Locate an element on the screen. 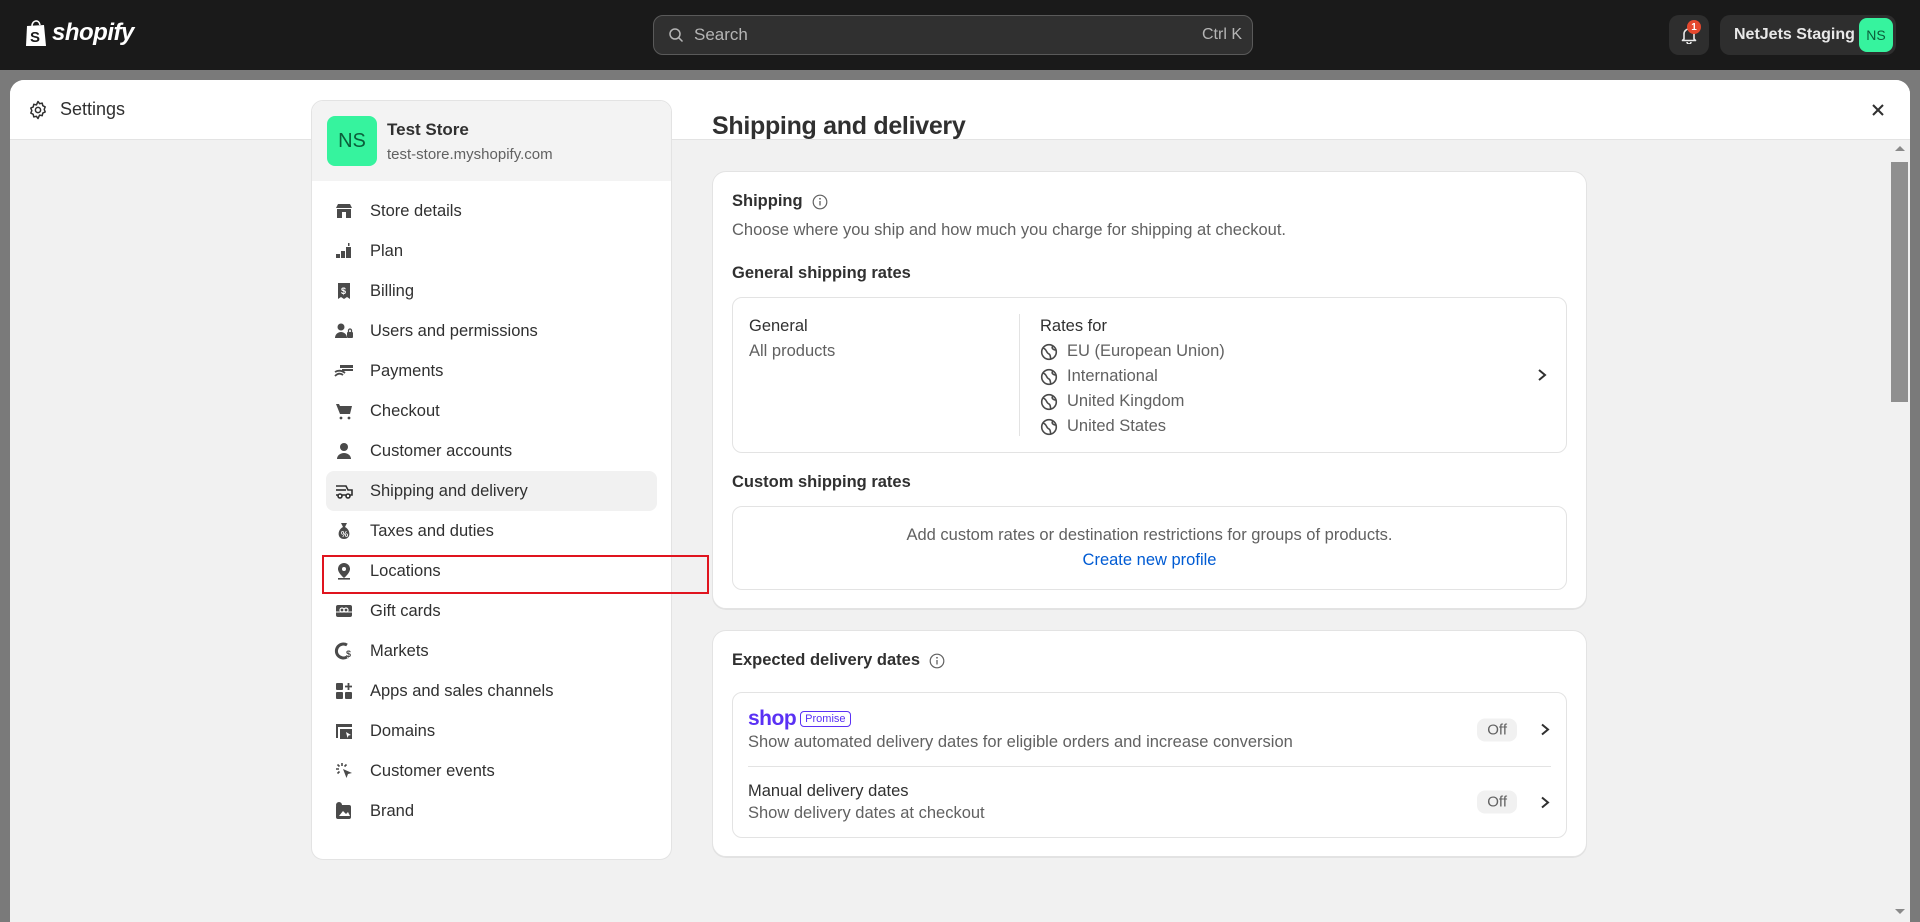 This screenshot has width=1920, height=922. person-icon is located at coordinates (344, 451).